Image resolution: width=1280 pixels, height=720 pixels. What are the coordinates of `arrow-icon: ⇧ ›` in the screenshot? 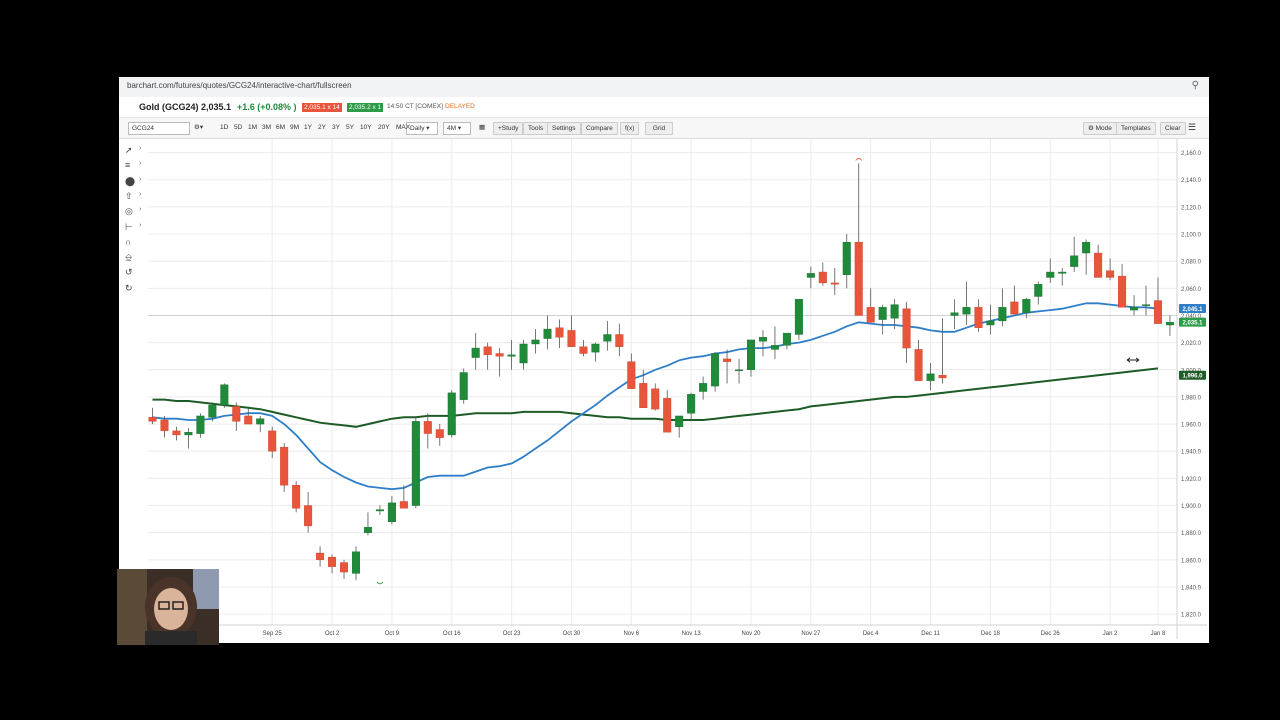 It's located at (136, 198).